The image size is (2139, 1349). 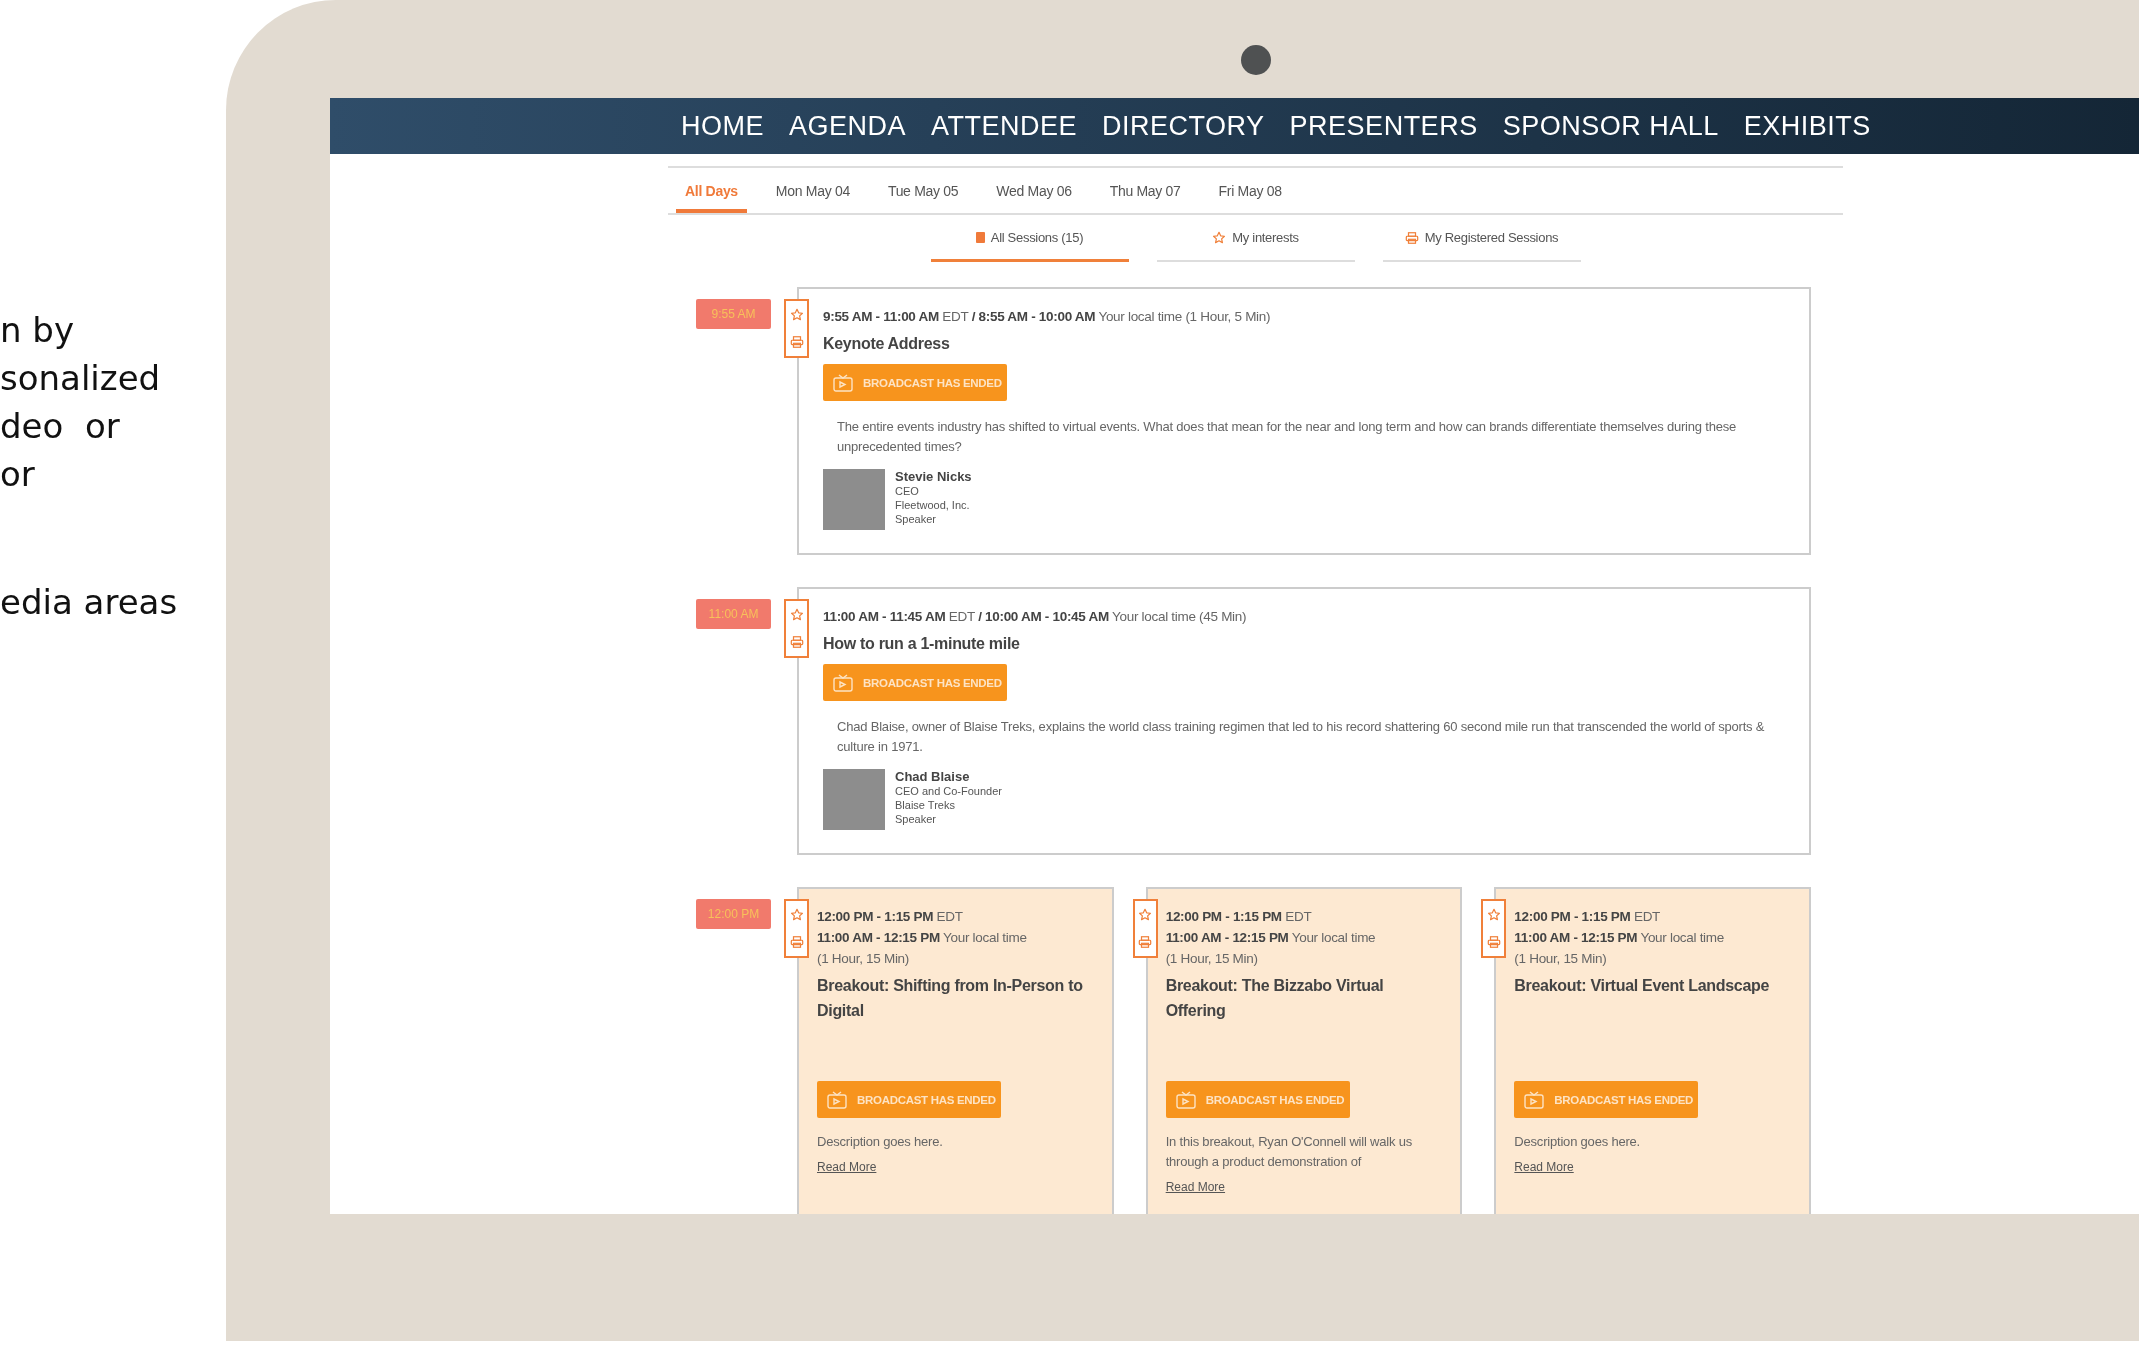 What do you see at coordinates (1610, 126) in the screenshot?
I see `nav-link: SPONSOR HALL` at bounding box center [1610, 126].